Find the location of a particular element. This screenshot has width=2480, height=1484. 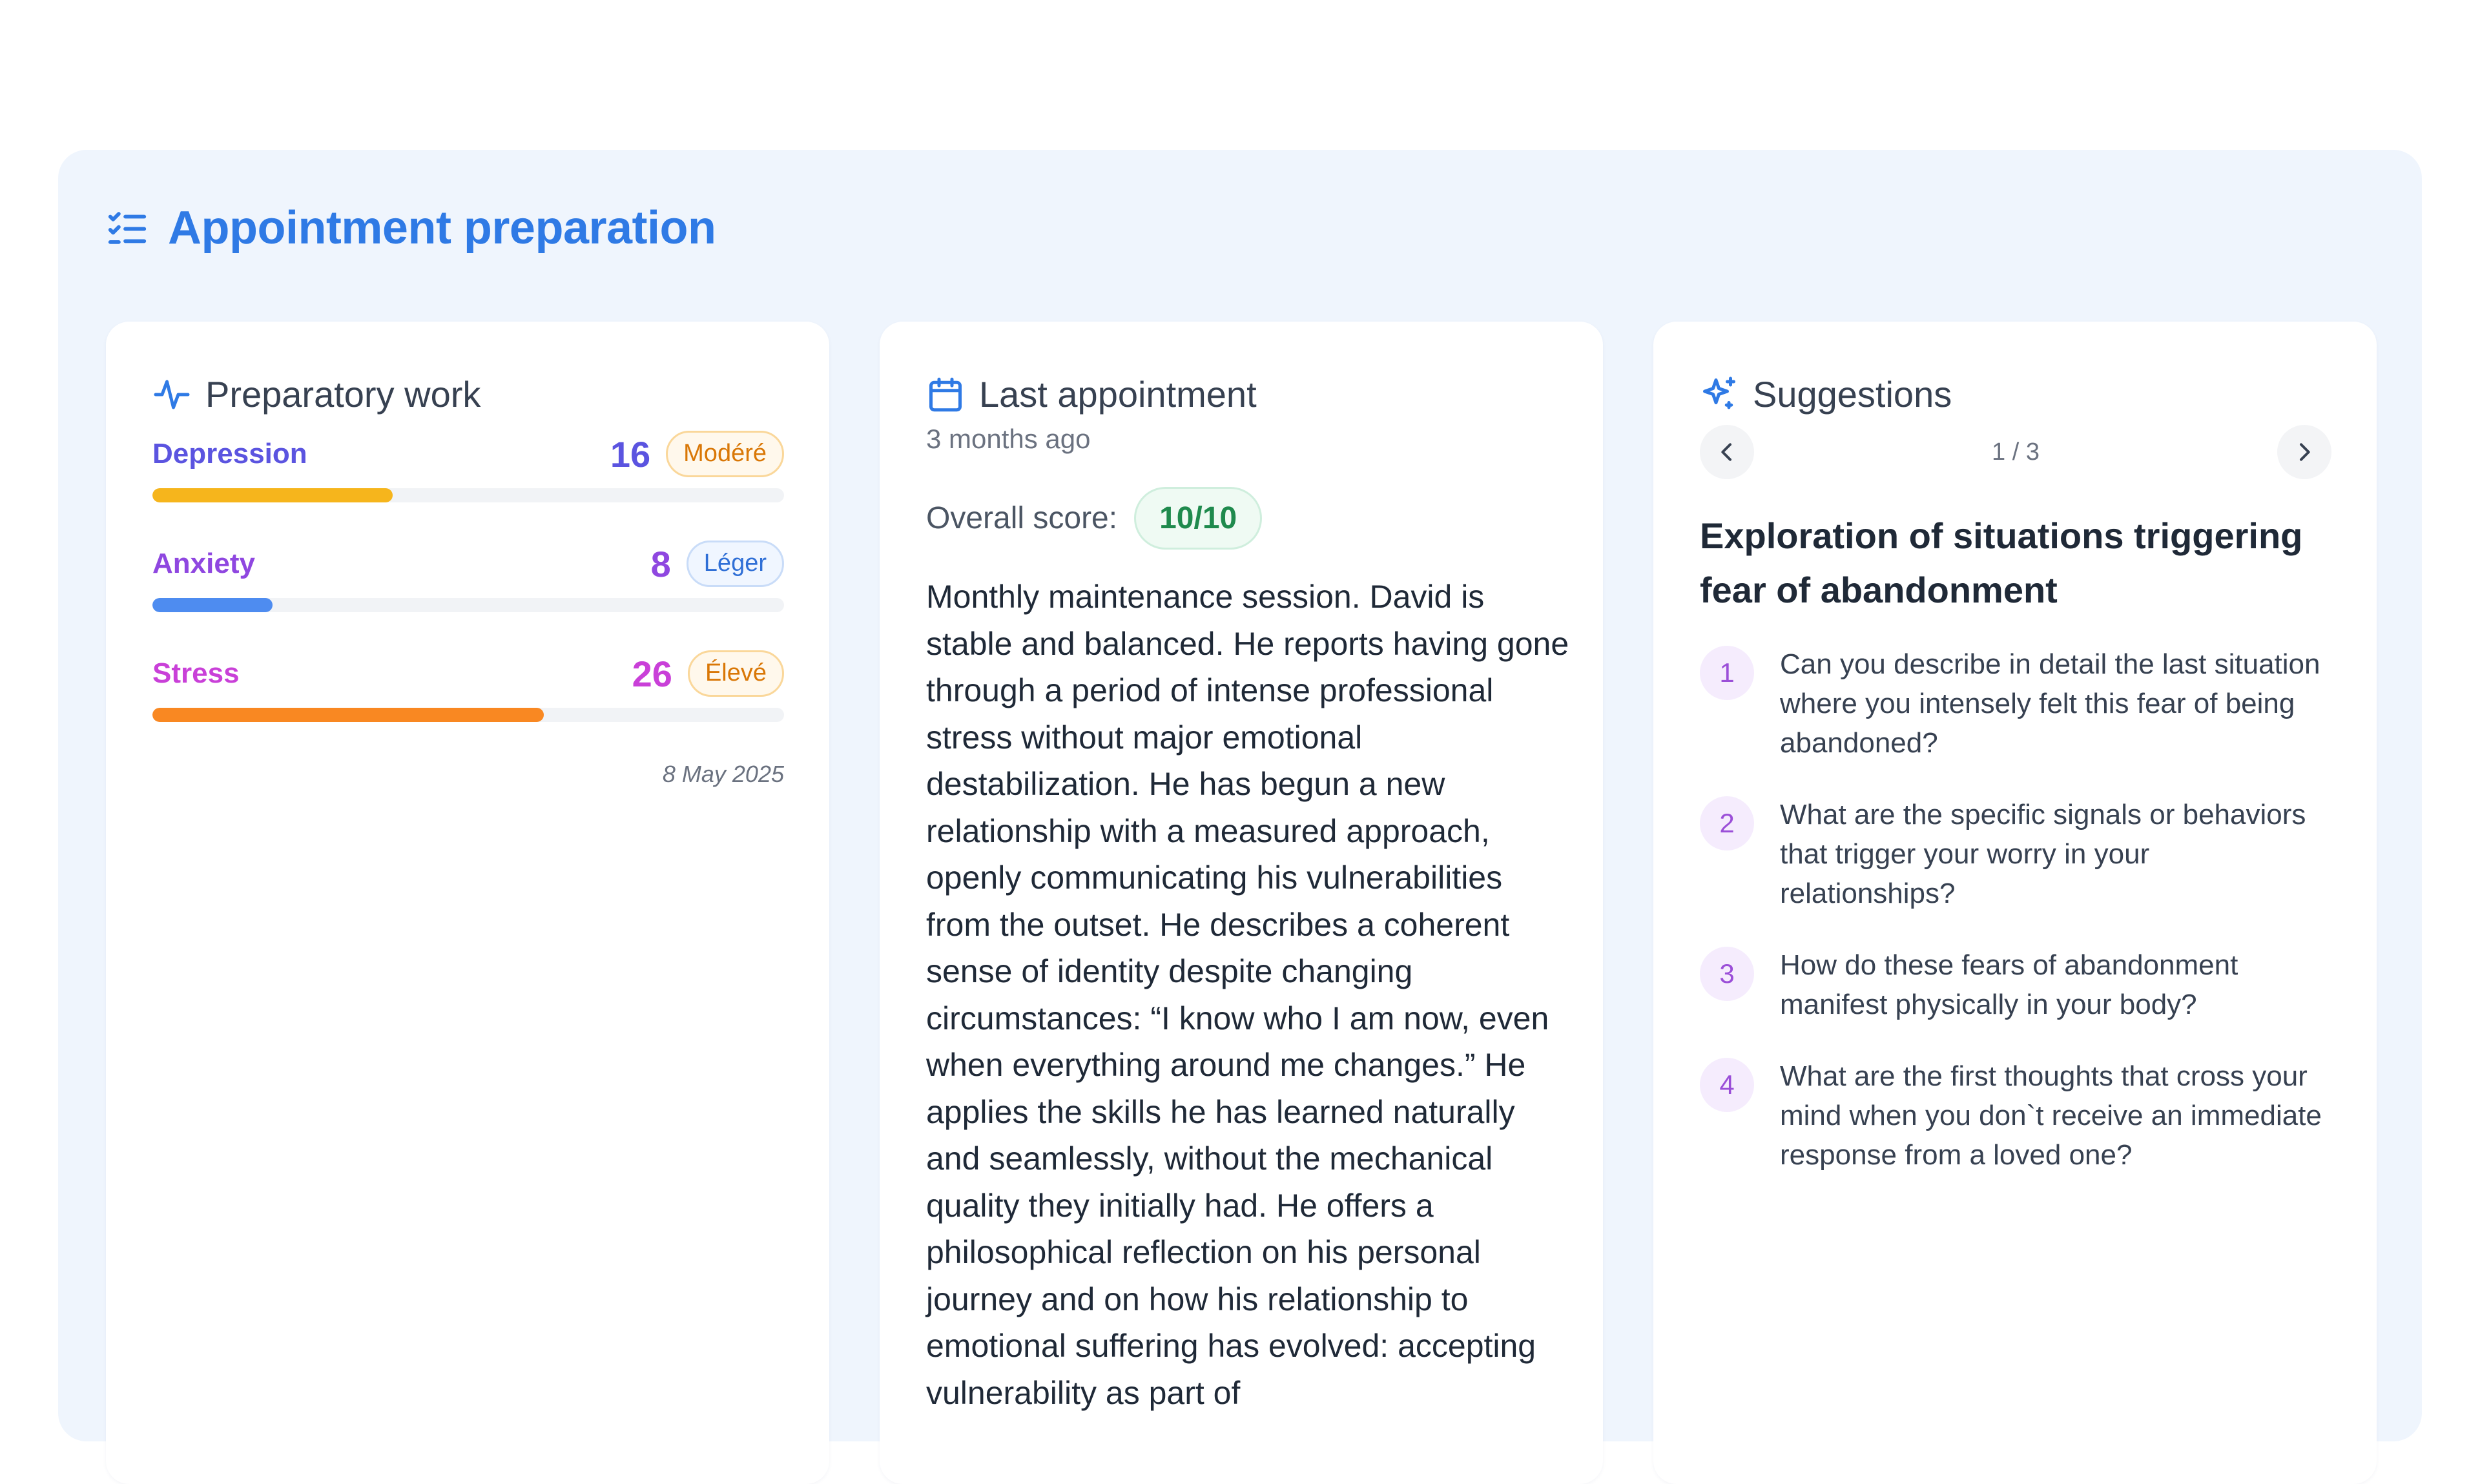

metric-values: 26 Élevé is located at coordinates (708, 673).